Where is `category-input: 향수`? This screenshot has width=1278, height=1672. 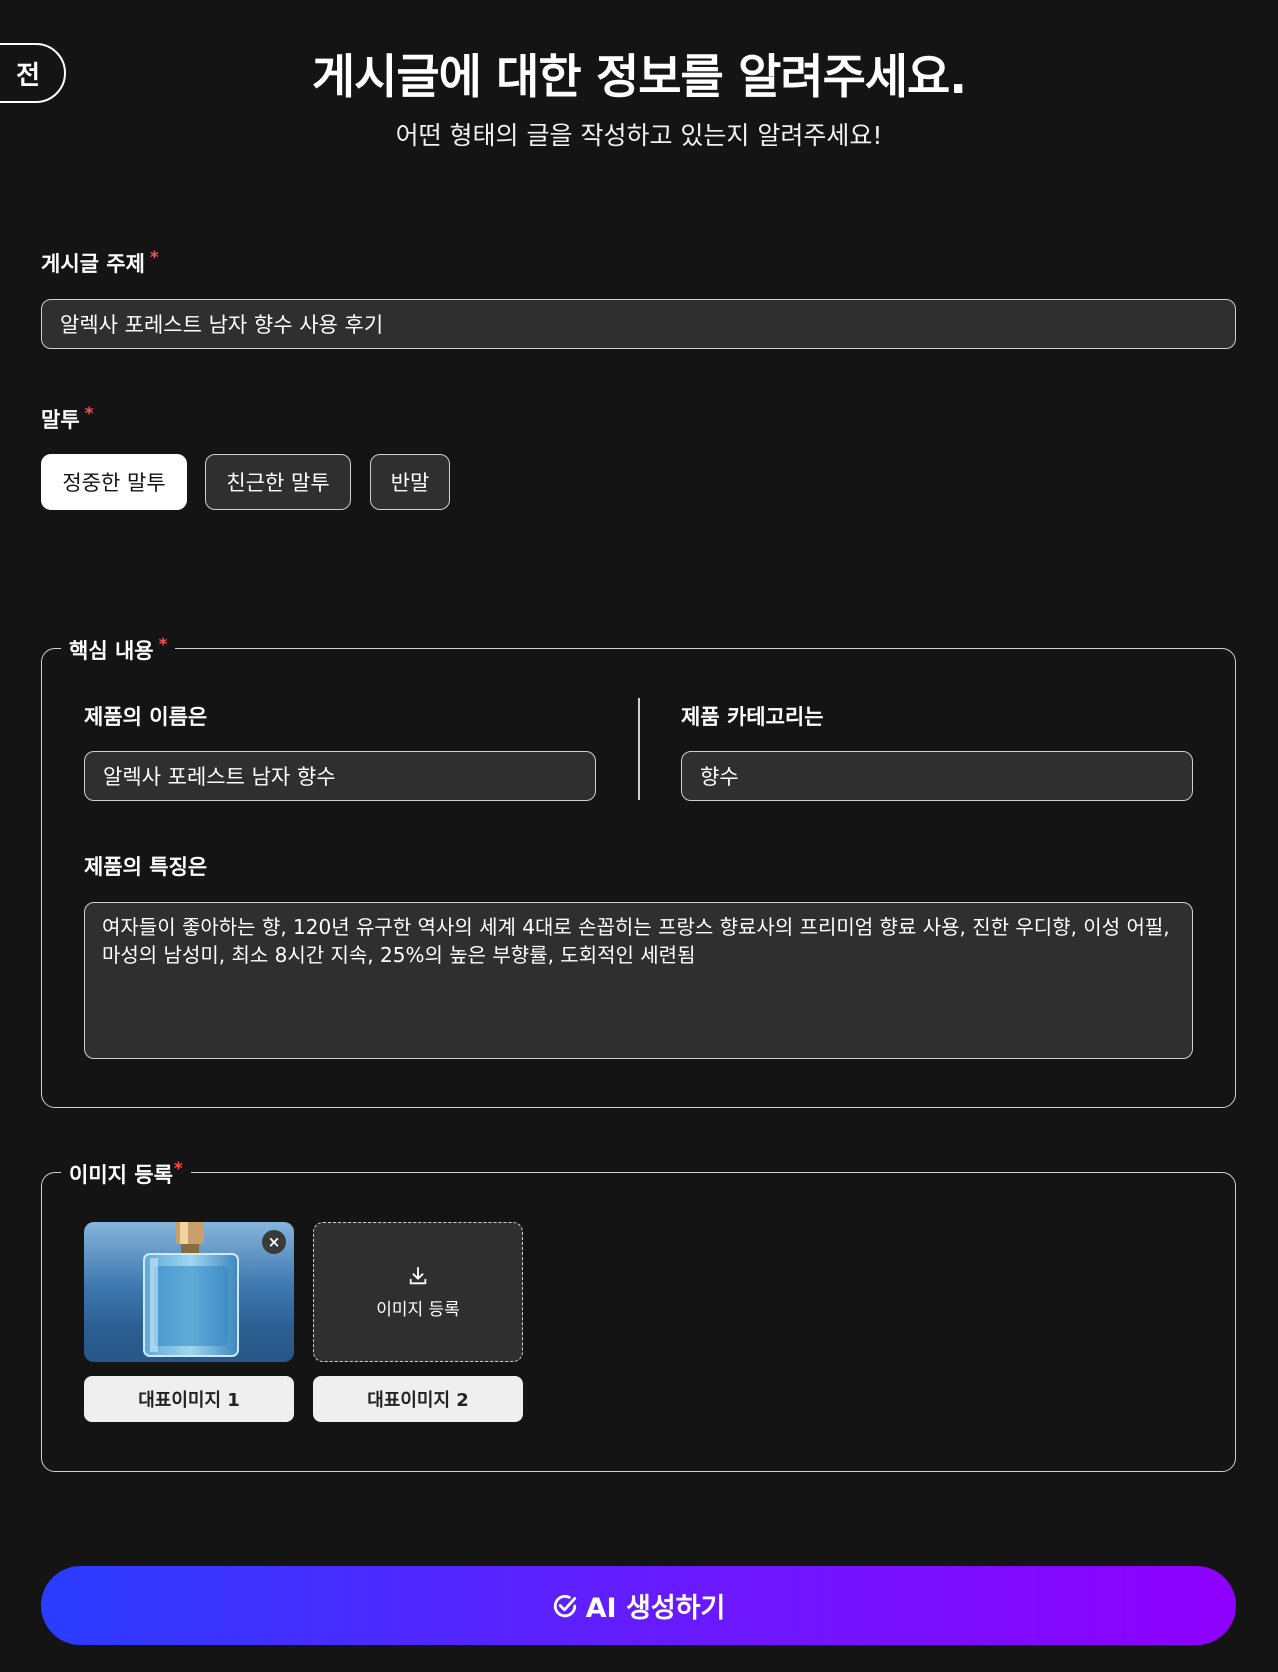
category-input: 향수 is located at coordinates (937, 776).